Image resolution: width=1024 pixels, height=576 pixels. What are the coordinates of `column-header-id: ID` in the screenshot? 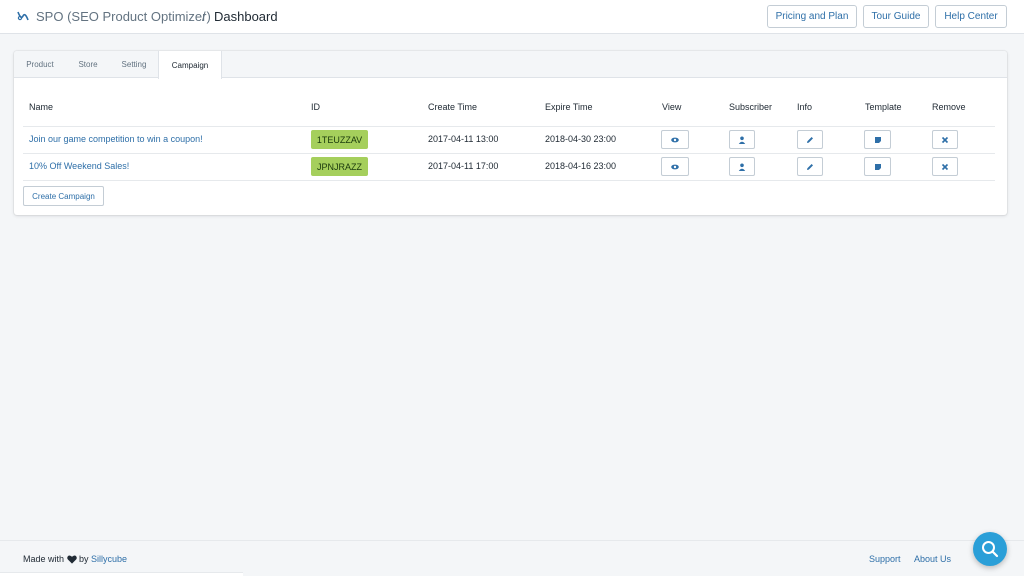 It's located at (315, 107).